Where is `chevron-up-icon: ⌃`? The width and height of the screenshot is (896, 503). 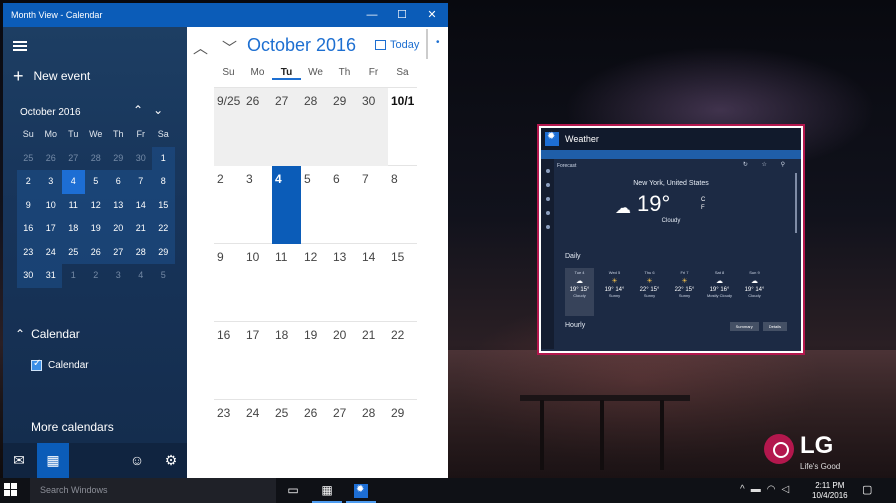
chevron-up-icon: ⌃ is located at coordinates (138, 110).